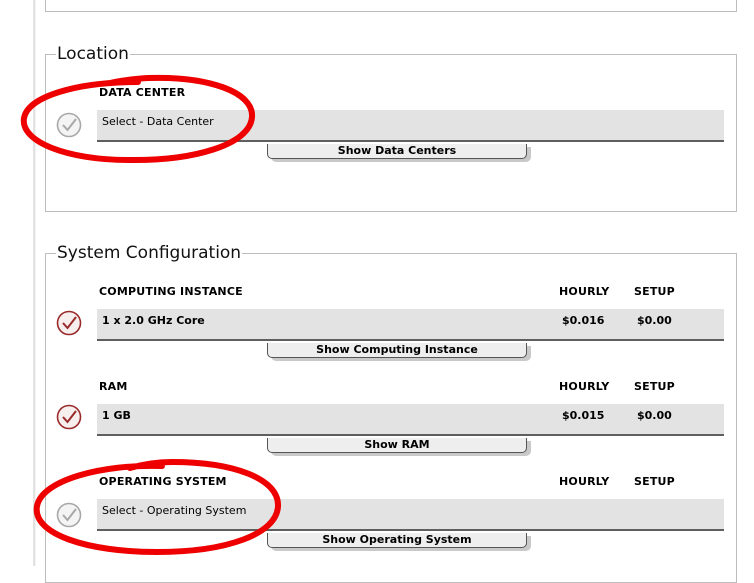 This screenshot has height=583, width=754. I want to click on computing-hourly-header: HOURLY, so click(584, 291).